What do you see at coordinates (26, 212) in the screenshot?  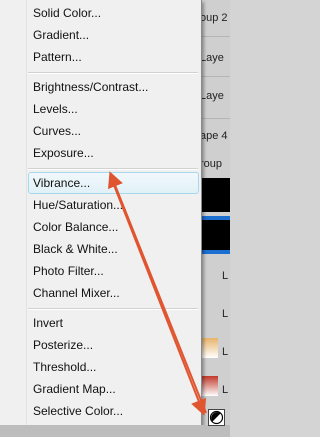 I see `menu-gutter-line` at bounding box center [26, 212].